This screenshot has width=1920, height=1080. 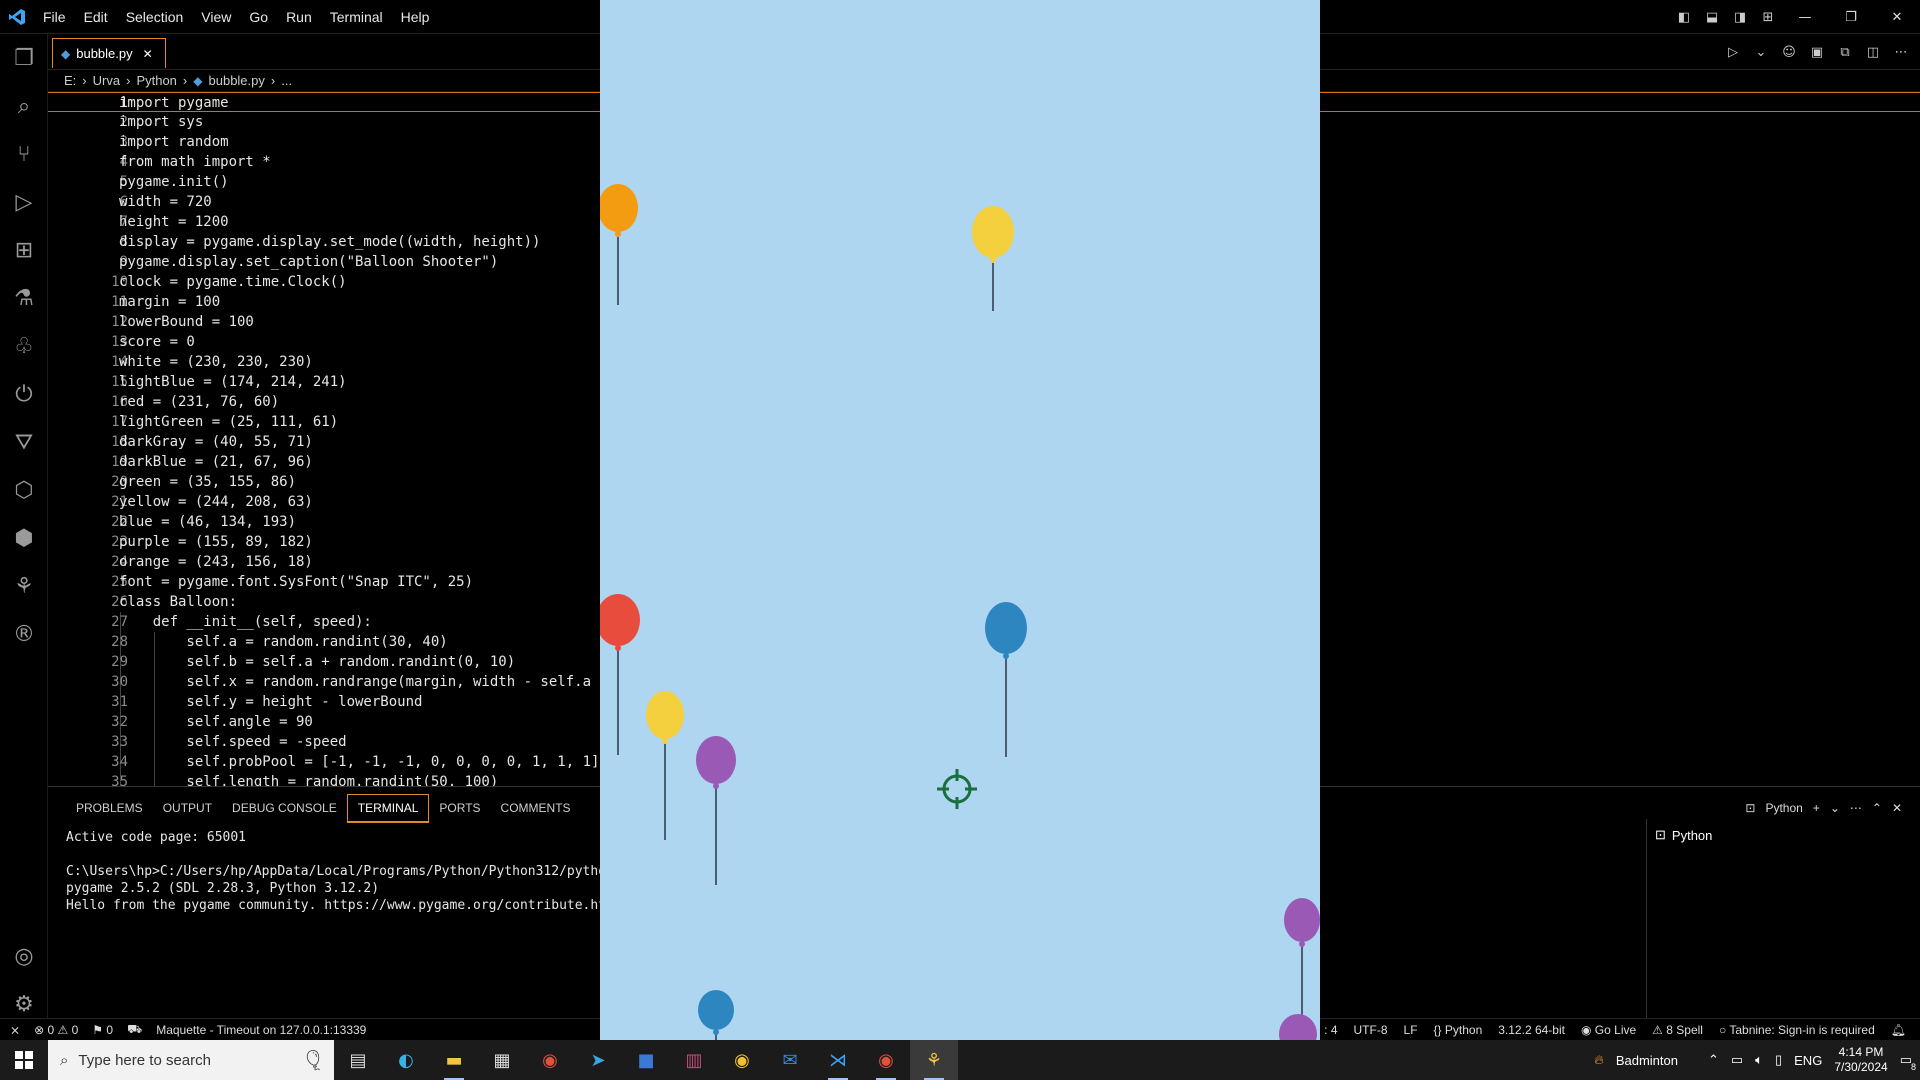 I want to click on menu-help: Help, so click(x=415, y=17).